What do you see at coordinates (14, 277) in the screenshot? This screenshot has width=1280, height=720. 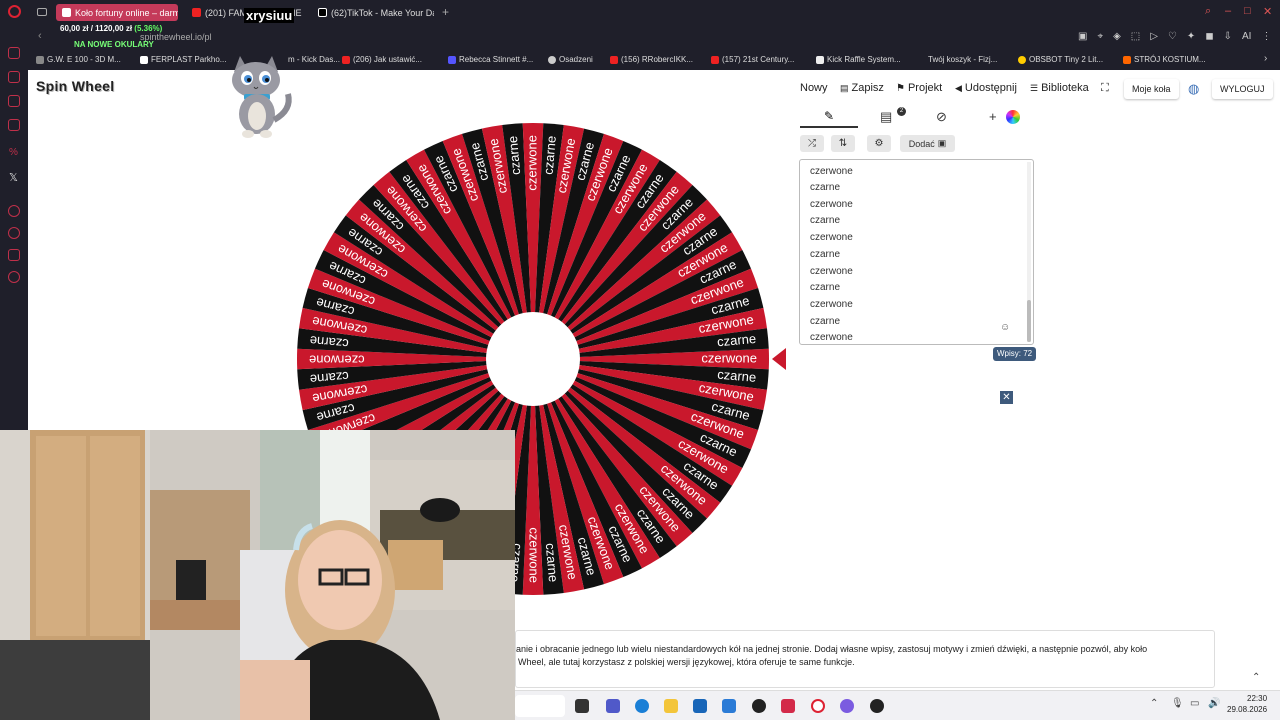 I see `sidebar-settings-icon` at bounding box center [14, 277].